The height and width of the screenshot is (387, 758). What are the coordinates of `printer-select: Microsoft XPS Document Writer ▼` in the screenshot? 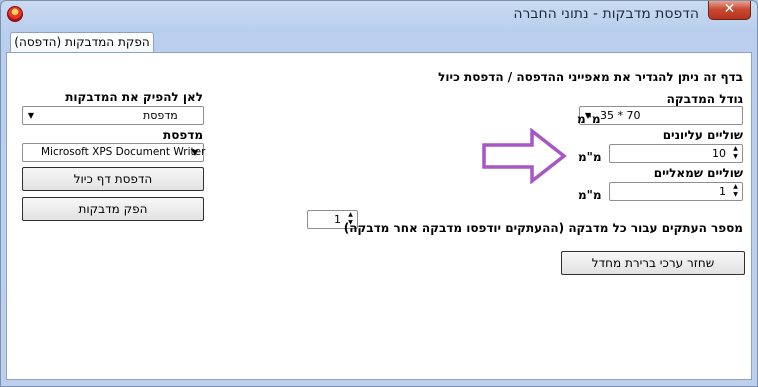 It's located at (114, 152).